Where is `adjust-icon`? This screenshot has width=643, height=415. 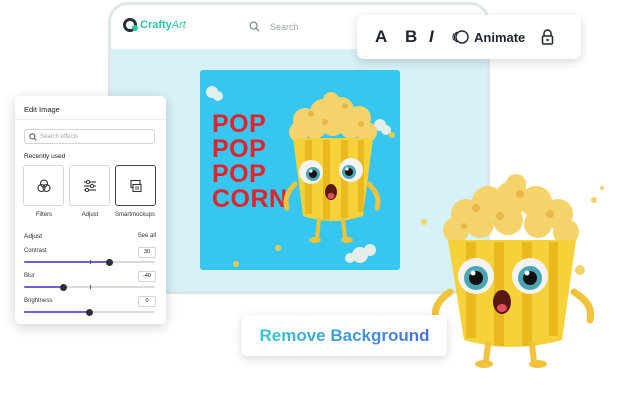 adjust-icon is located at coordinates (89, 185).